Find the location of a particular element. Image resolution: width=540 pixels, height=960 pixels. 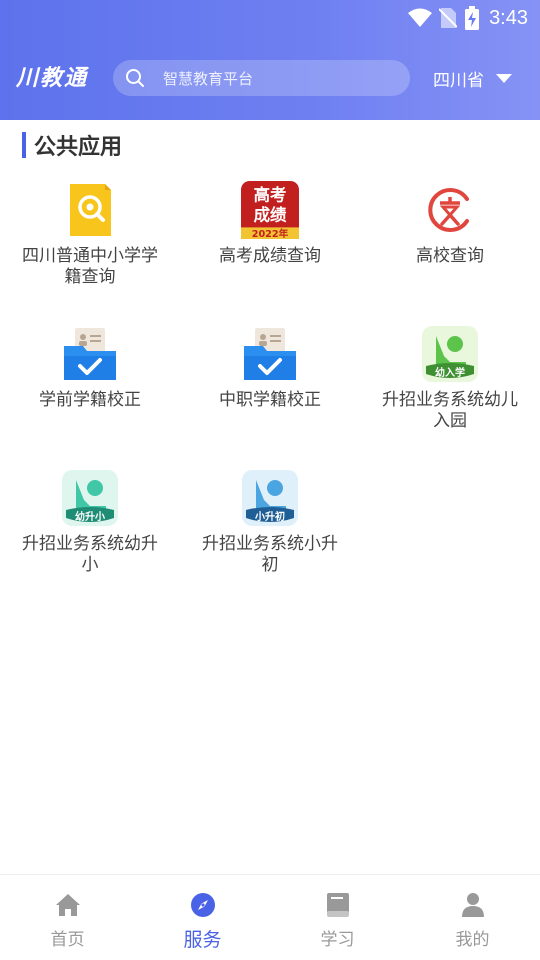

region-selector: 四川省 is located at coordinates (472, 78).